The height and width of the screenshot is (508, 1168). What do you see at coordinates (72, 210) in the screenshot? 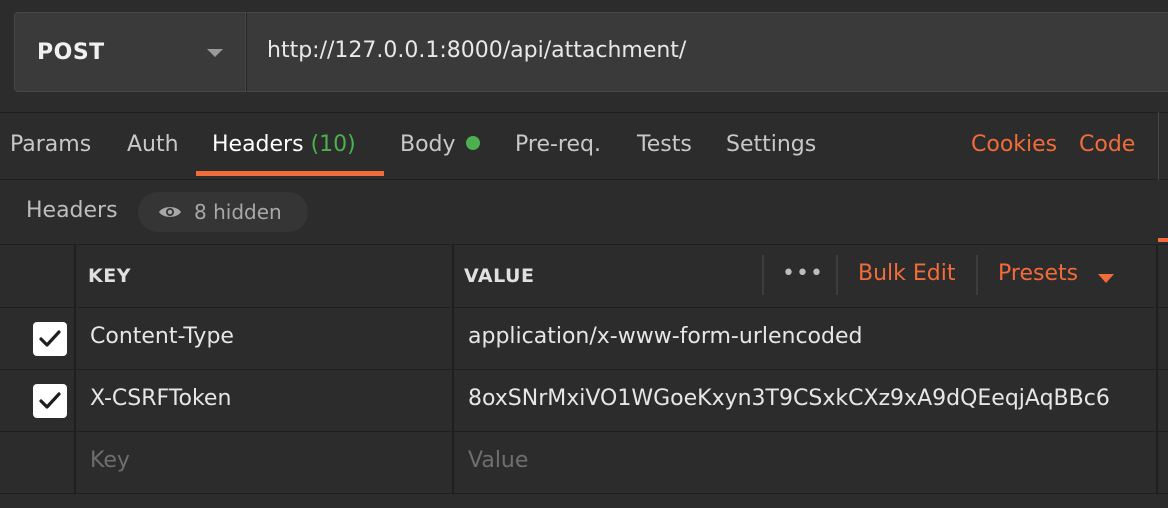
I see `headers-title: Headers` at bounding box center [72, 210].